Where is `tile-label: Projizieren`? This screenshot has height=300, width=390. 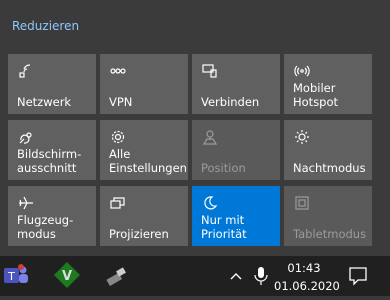
tile-label: Projizieren is located at coordinates (139, 234).